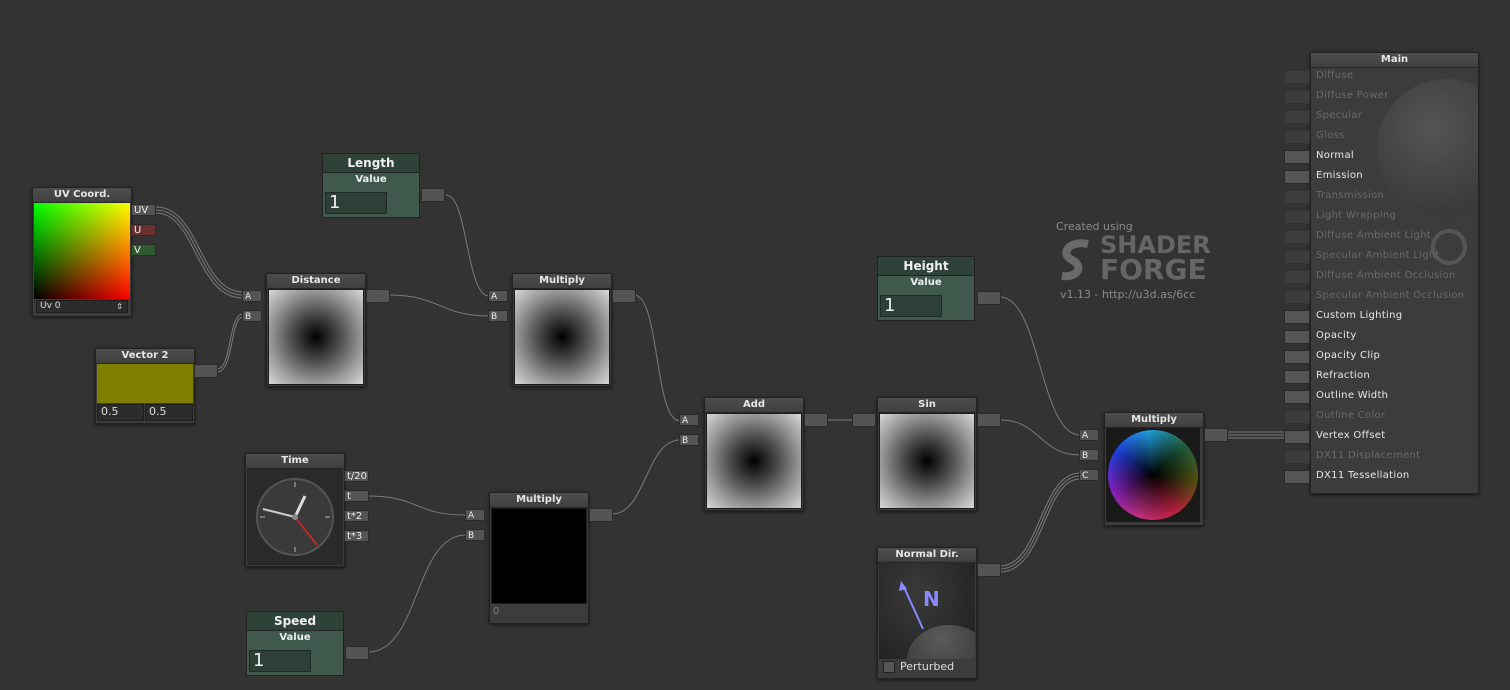 The image size is (1510, 690). What do you see at coordinates (143, 250) in the screenshot?
I see `v-output-port: V` at bounding box center [143, 250].